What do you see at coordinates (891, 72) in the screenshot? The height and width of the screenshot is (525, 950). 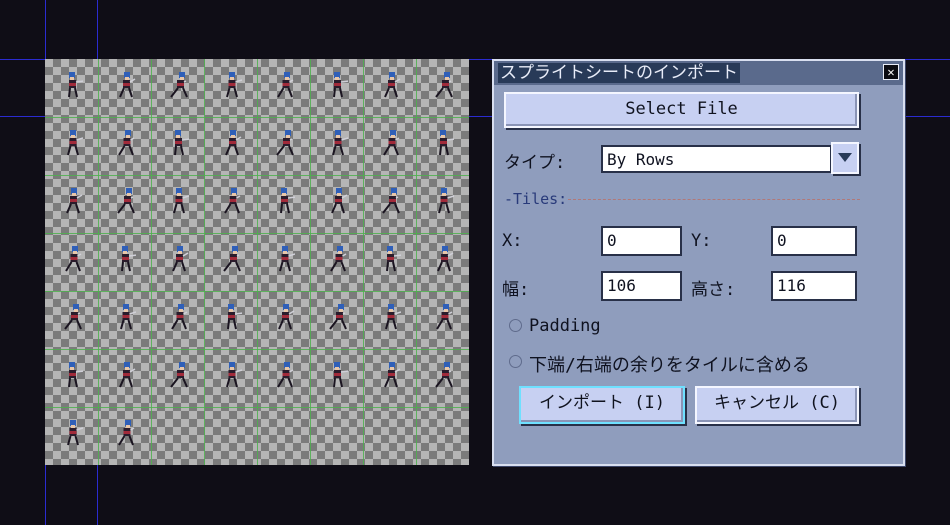 I see `close-icon: ✕` at bounding box center [891, 72].